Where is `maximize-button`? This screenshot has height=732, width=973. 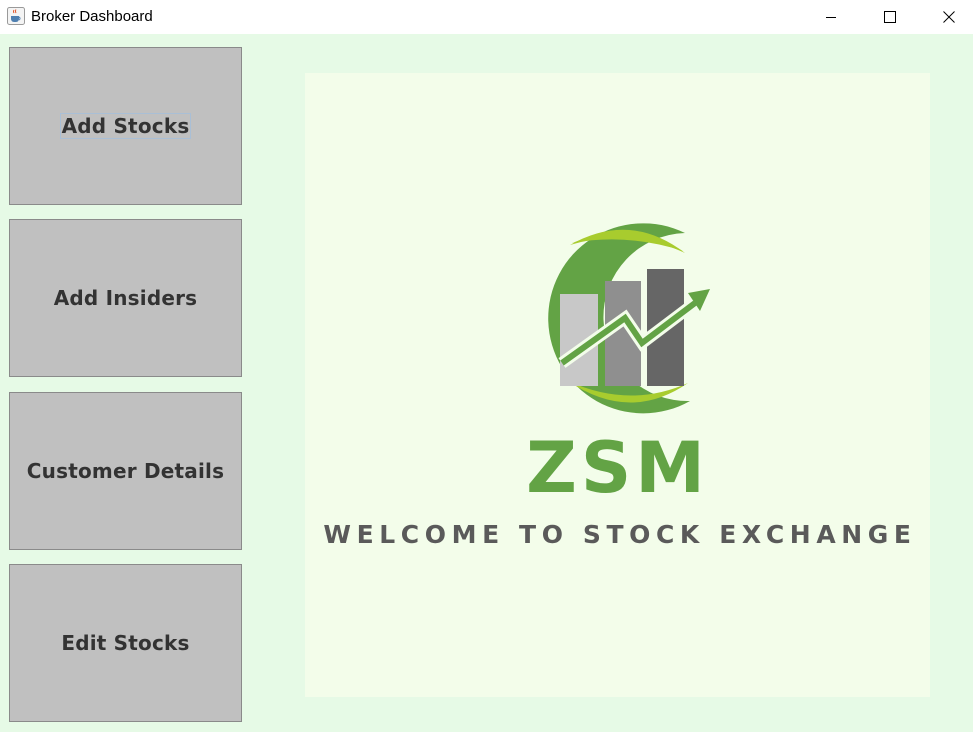 maximize-button is located at coordinates (890, 17).